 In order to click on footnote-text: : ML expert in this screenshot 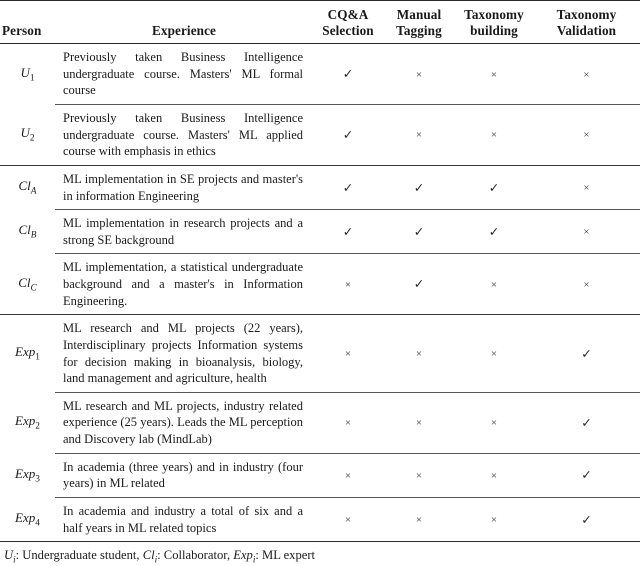, I will do `click(285, 555)`.